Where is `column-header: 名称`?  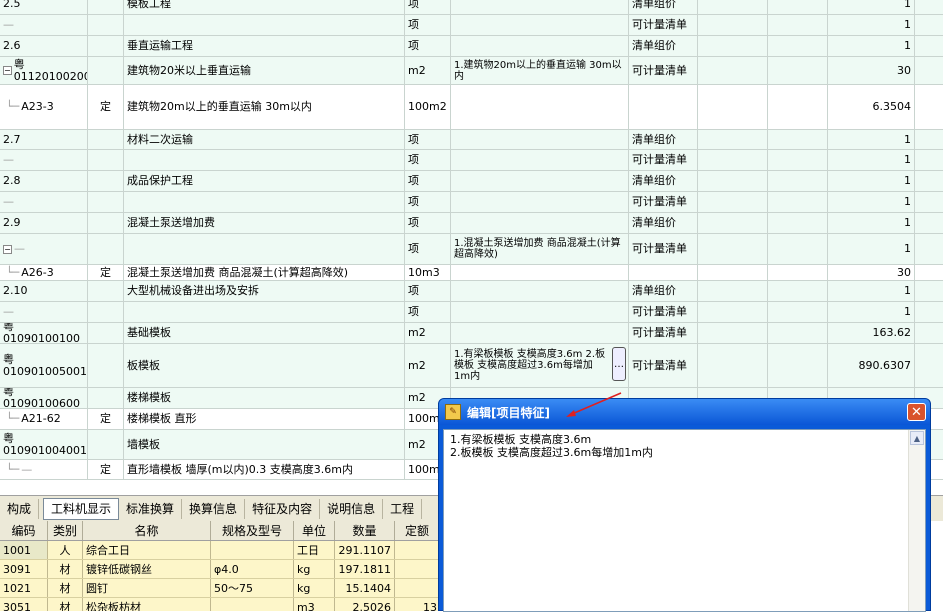
column-header: 名称 is located at coordinates (147, 530).